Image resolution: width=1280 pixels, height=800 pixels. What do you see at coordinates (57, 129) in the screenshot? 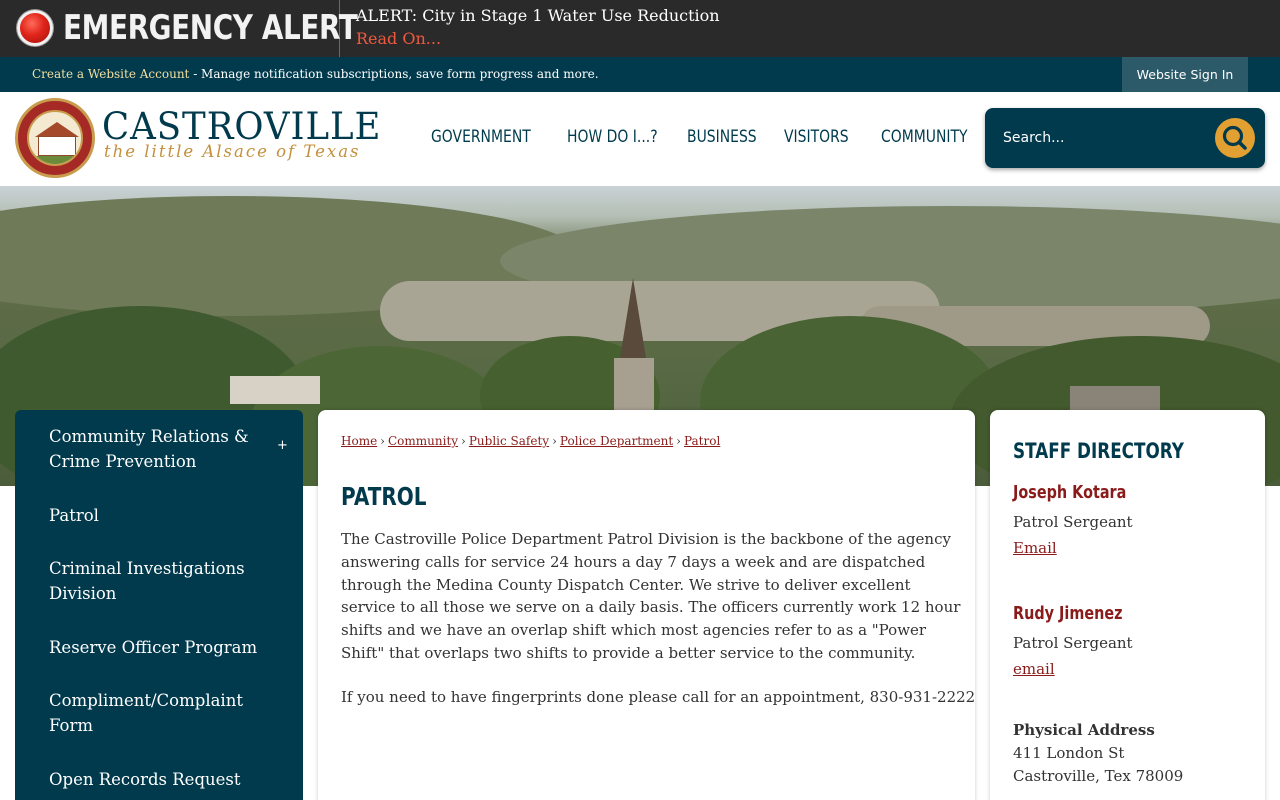
I see `seal-roof-shape` at bounding box center [57, 129].